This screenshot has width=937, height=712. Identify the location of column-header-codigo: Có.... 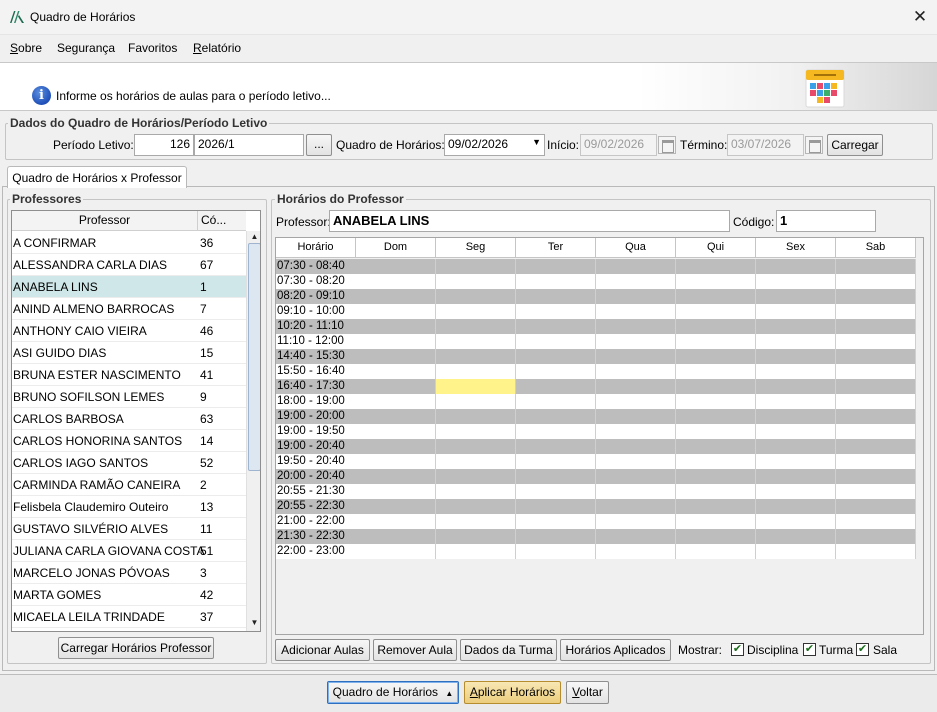
(222, 221).